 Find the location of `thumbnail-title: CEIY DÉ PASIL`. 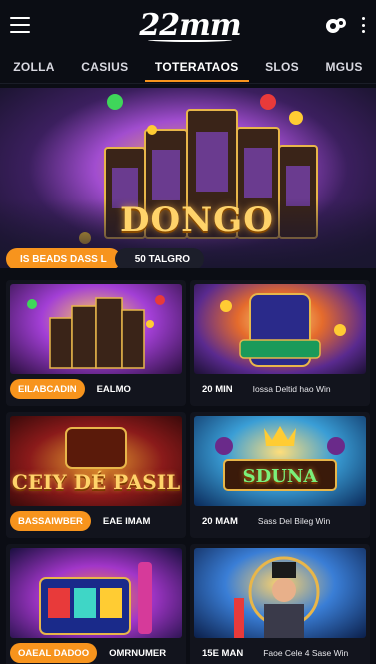

thumbnail-title: CEIY DÉ PASIL is located at coordinates (96, 482).